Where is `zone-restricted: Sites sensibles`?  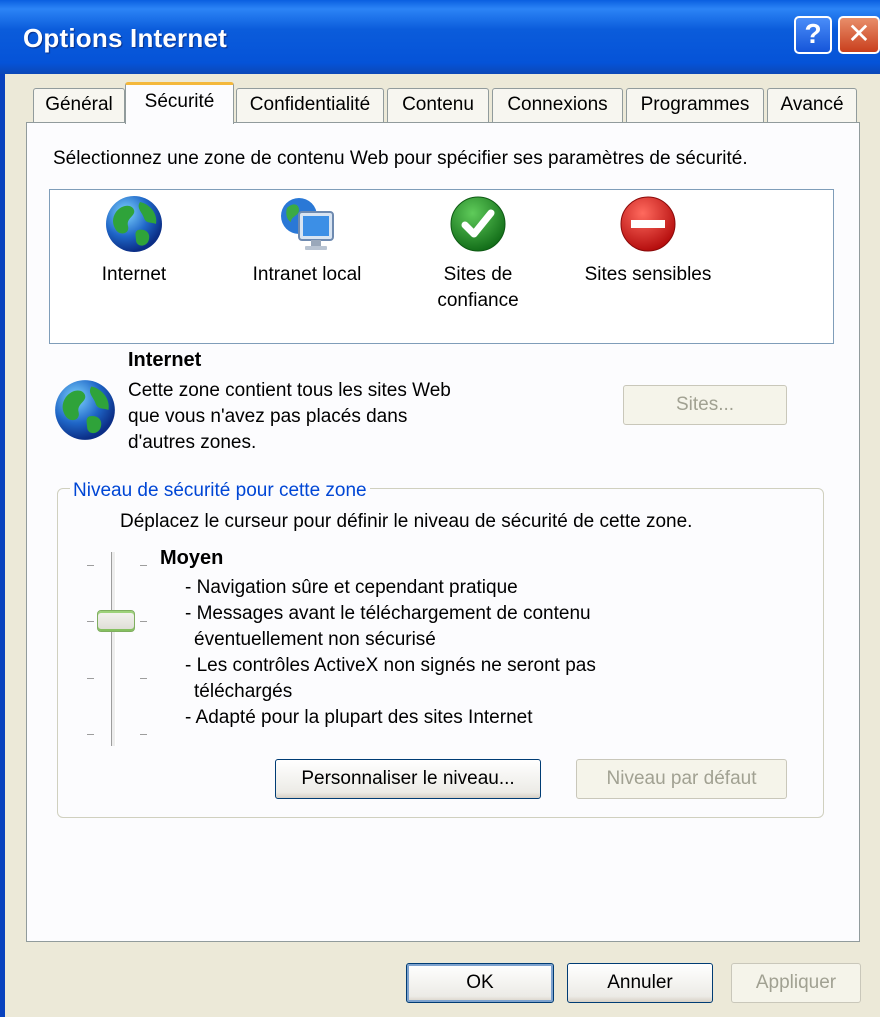
zone-restricted: Sites sensibles is located at coordinates (648, 241).